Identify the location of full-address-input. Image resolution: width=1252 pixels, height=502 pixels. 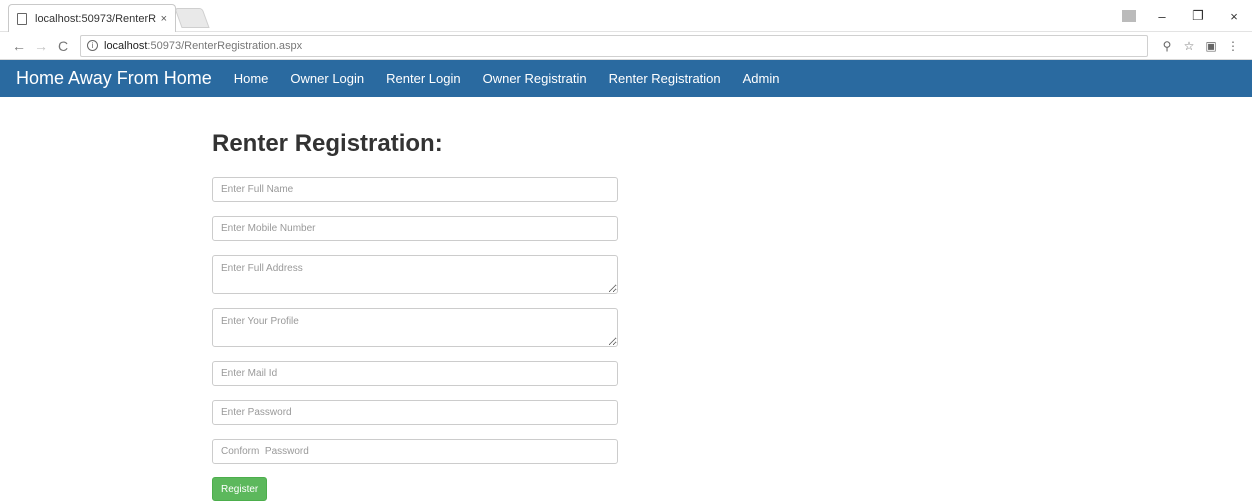
(415, 274).